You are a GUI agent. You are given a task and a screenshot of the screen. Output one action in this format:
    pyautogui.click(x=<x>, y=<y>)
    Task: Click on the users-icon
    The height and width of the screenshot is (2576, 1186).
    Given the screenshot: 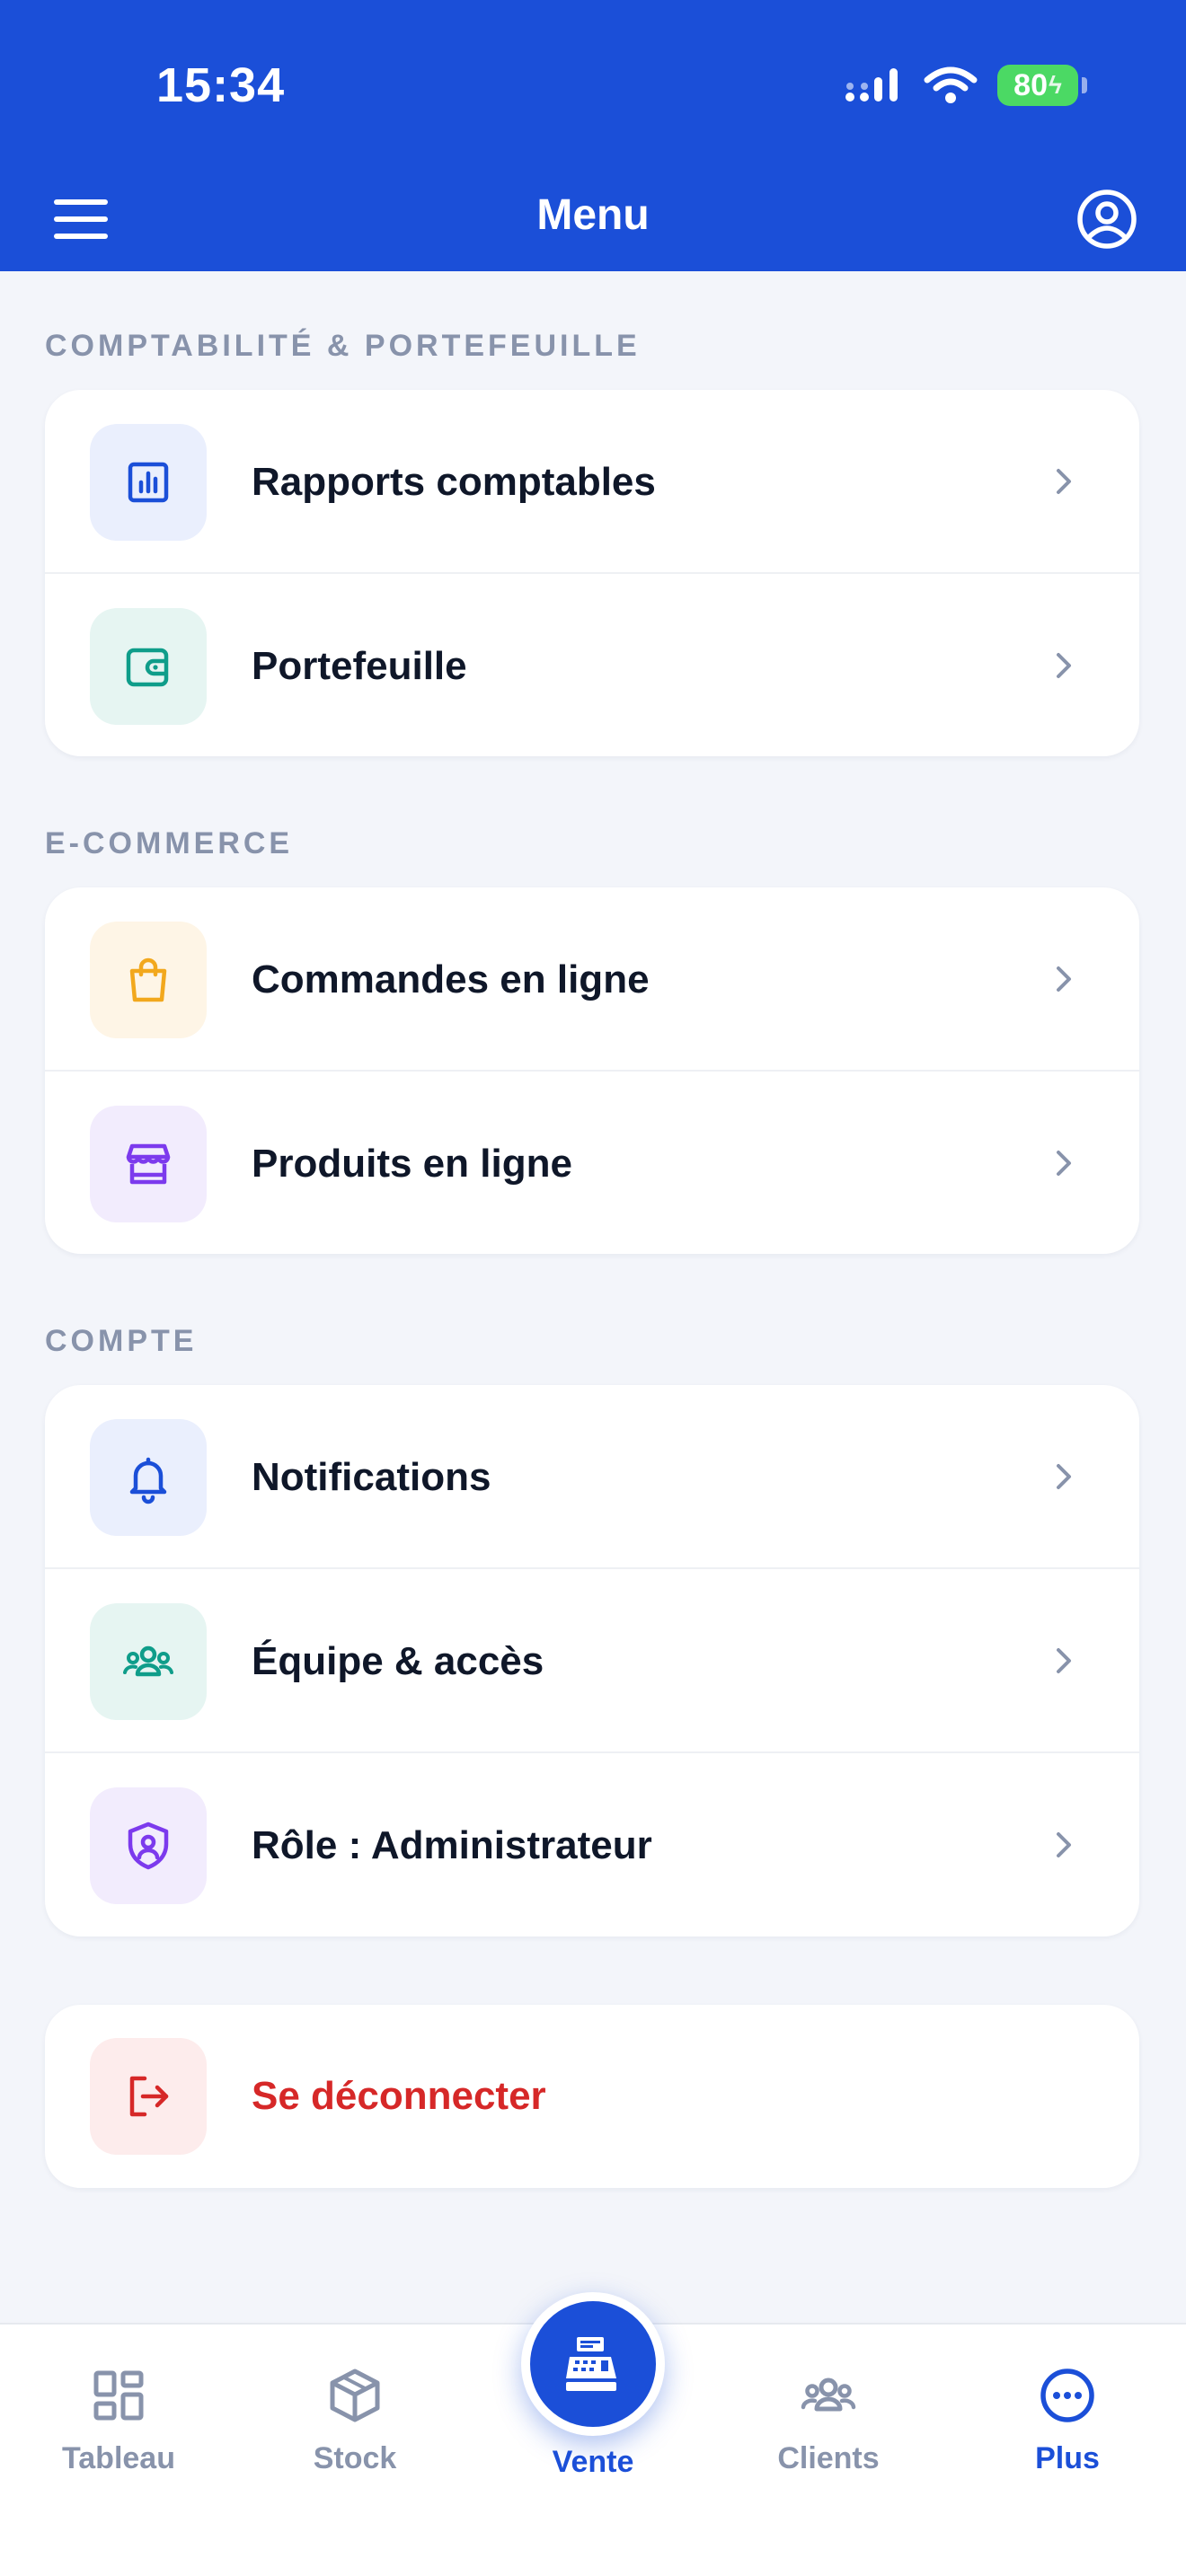 What is the action you would take?
    pyautogui.click(x=828, y=2395)
    